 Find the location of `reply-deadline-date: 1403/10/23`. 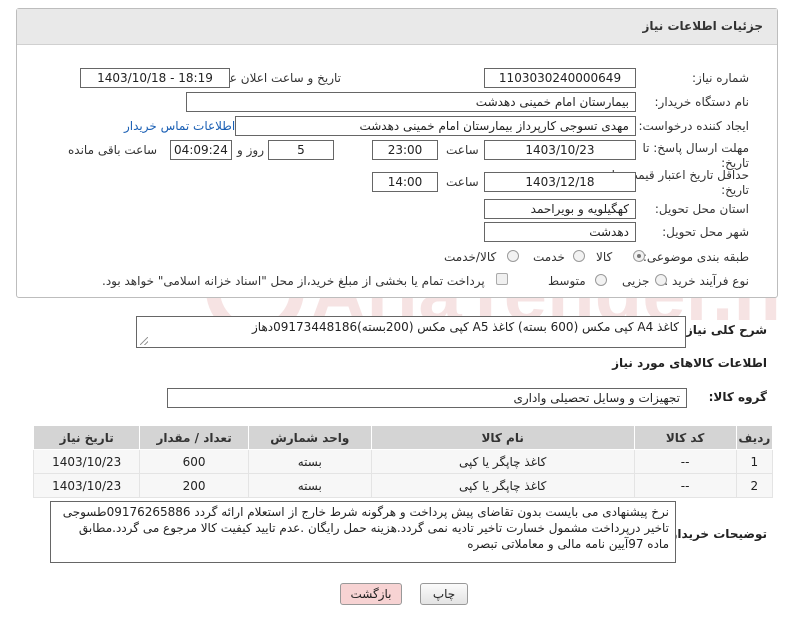

reply-deadline-date: 1403/10/23 is located at coordinates (560, 150).